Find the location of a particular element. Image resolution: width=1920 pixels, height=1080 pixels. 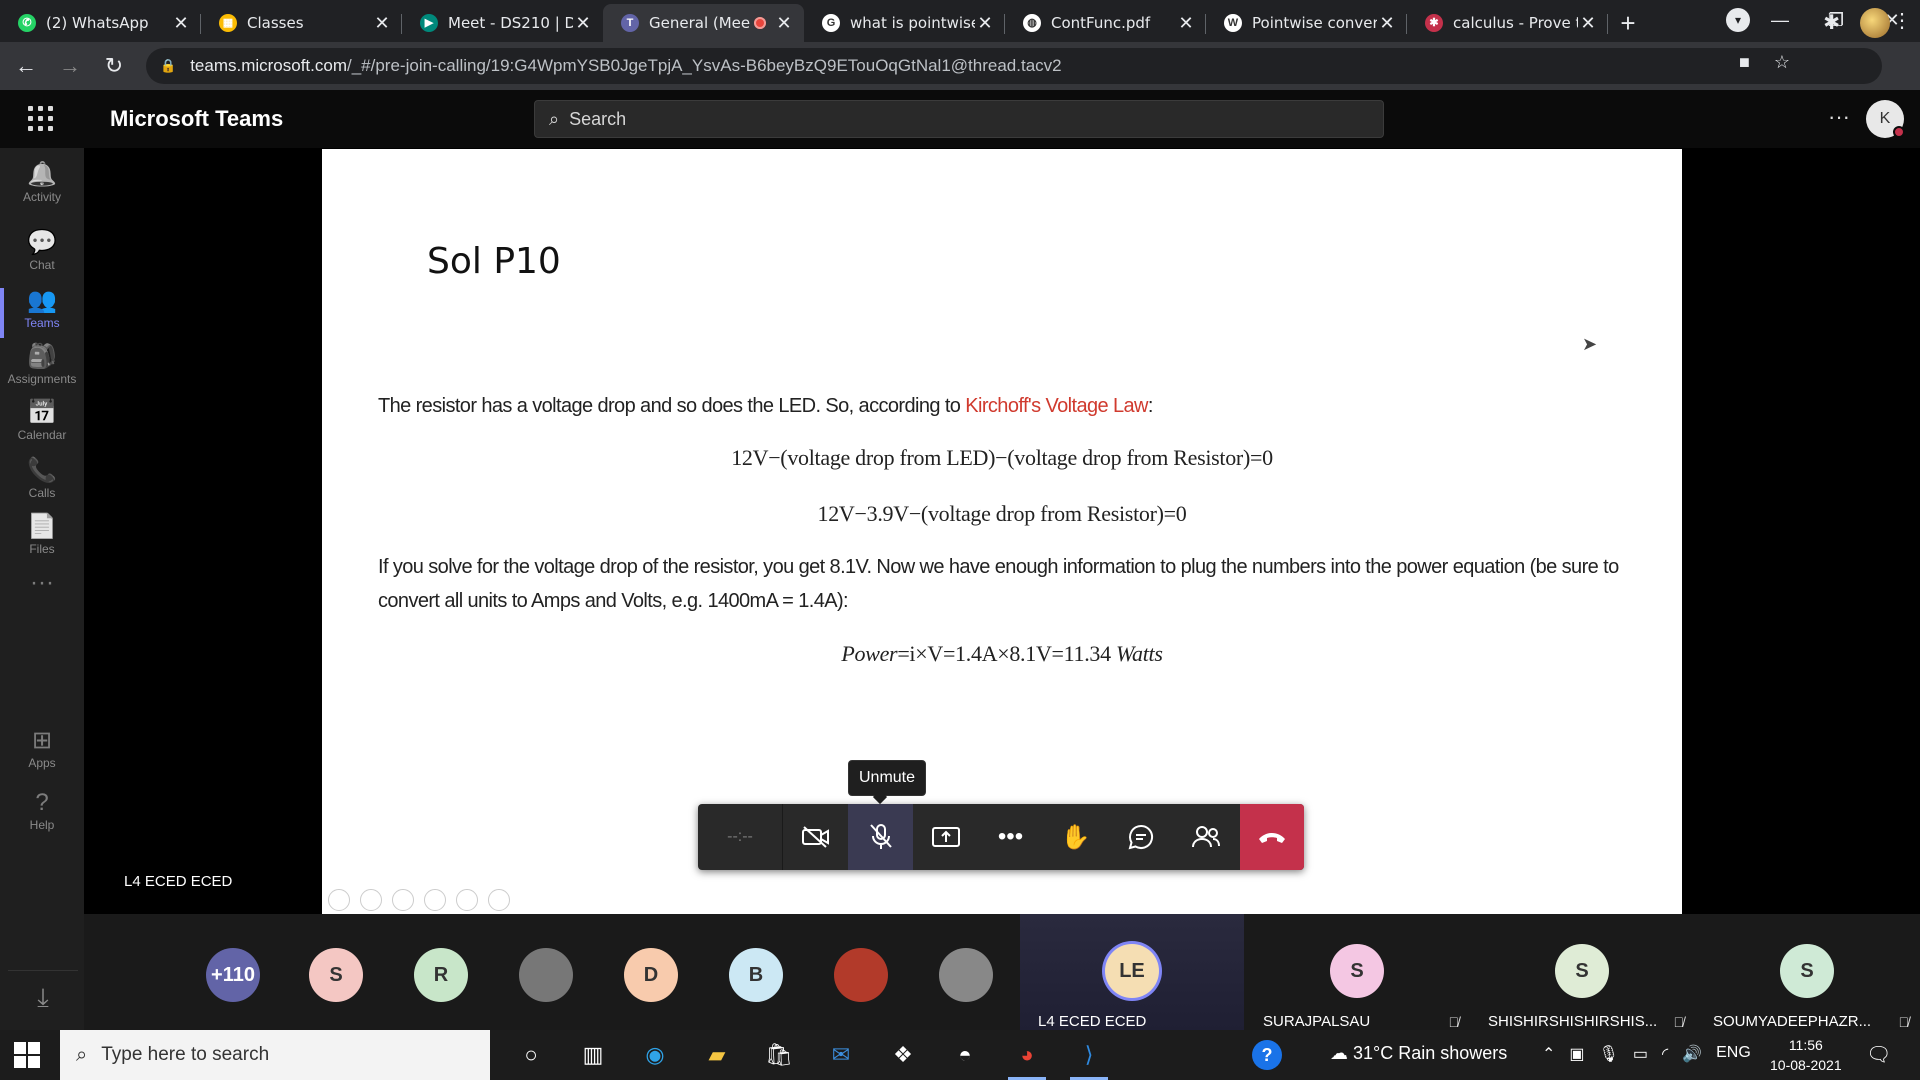

weather-widget: ☁ 31°C Rain showers is located at coordinates (1418, 1053).